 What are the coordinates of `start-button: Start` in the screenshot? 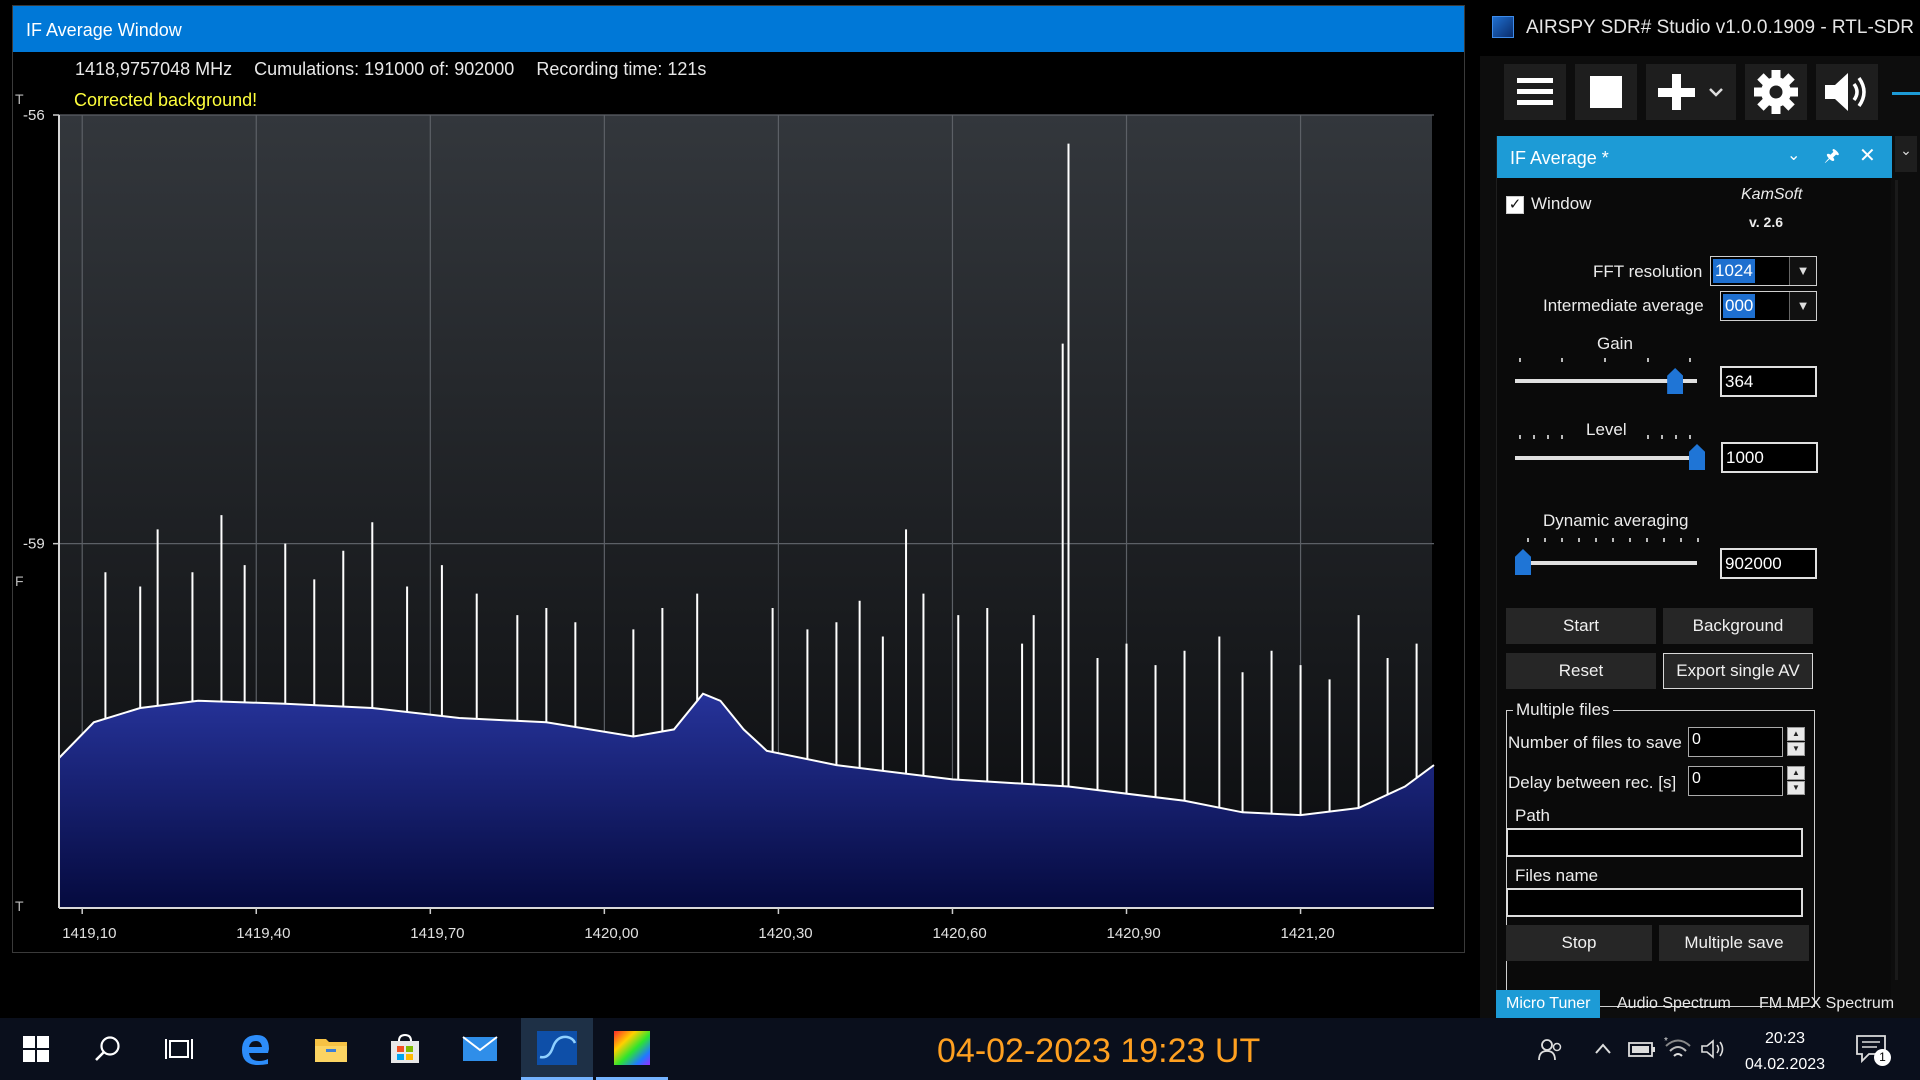 It's located at (1581, 626).